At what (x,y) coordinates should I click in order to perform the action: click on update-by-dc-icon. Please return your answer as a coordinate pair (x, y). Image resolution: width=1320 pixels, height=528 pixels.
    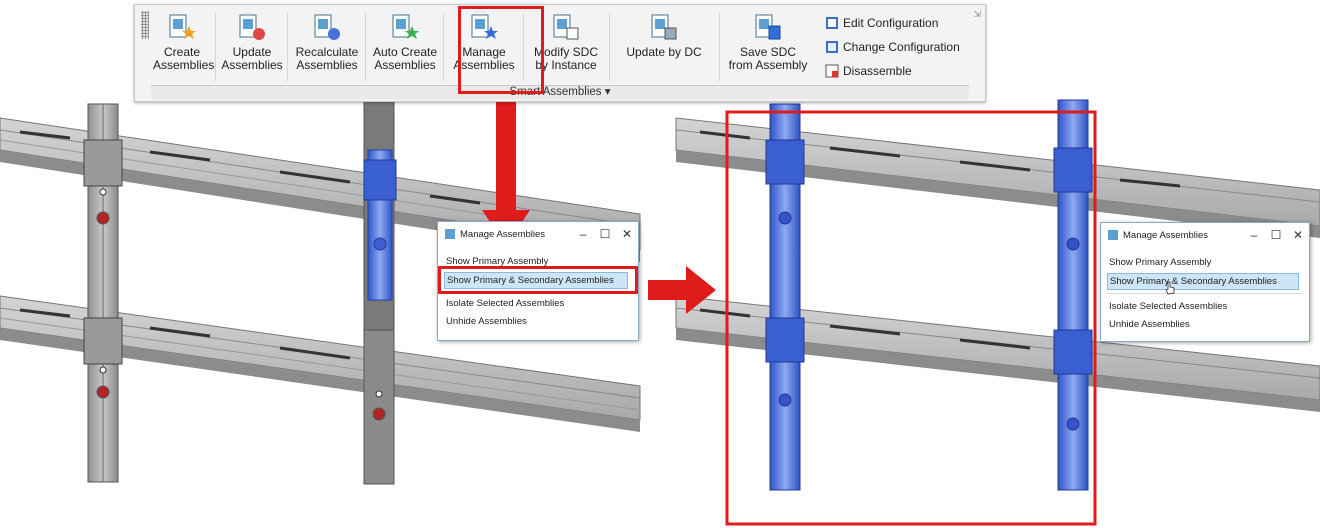
    Looking at the image, I should click on (664, 27).